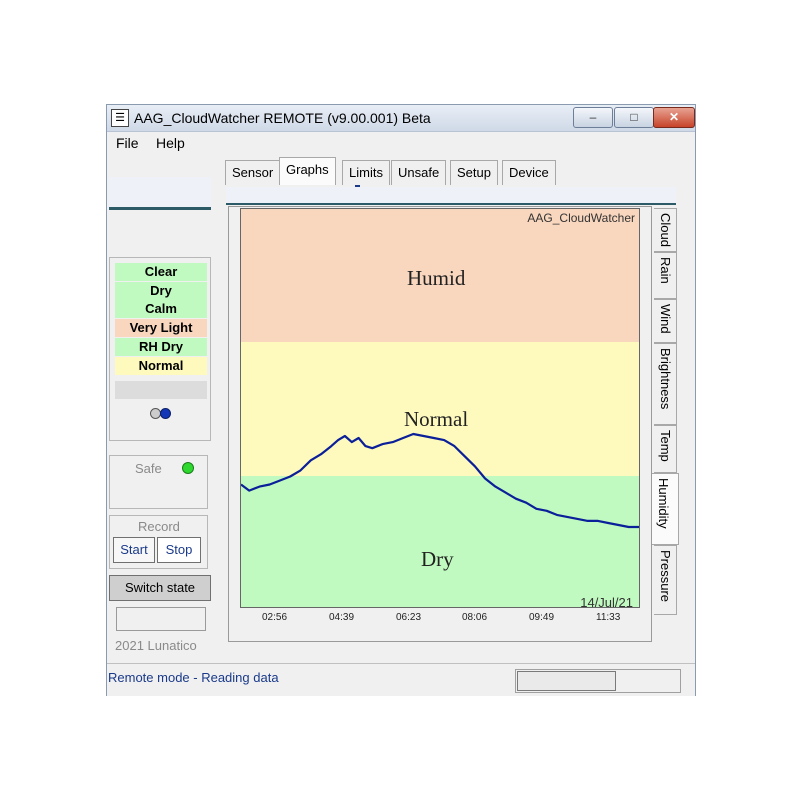 The image size is (800, 800). I want to click on x-tick-label: 04:39, so click(342, 617).